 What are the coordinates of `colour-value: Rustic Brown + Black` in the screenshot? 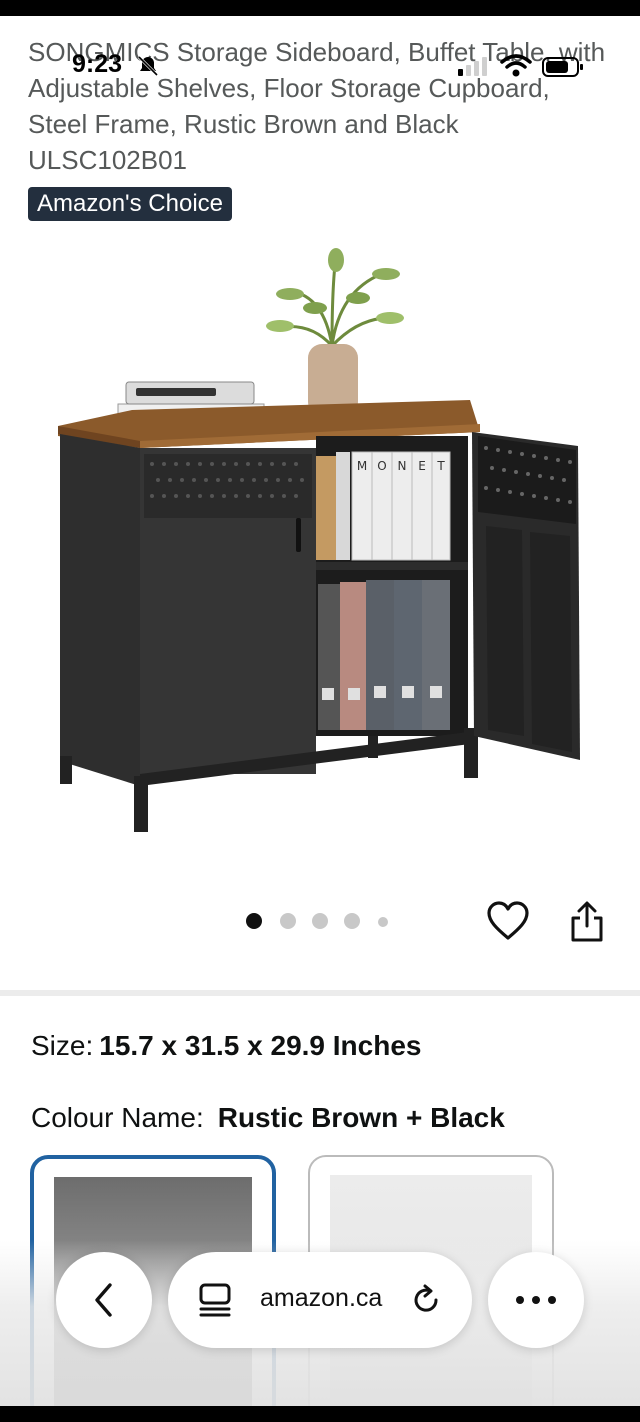 It's located at (361, 1117).